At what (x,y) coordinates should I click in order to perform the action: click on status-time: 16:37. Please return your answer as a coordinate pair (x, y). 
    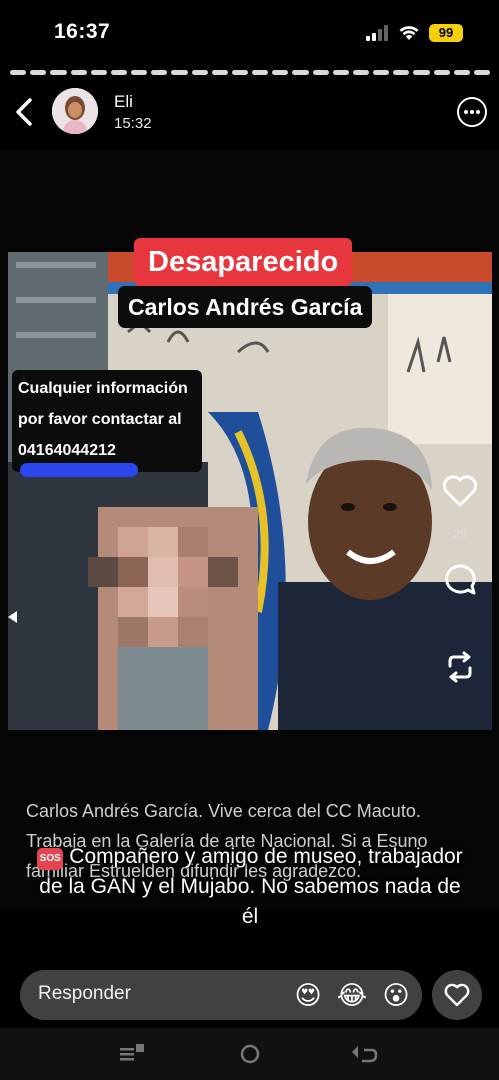
    Looking at the image, I should click on (82, 31).